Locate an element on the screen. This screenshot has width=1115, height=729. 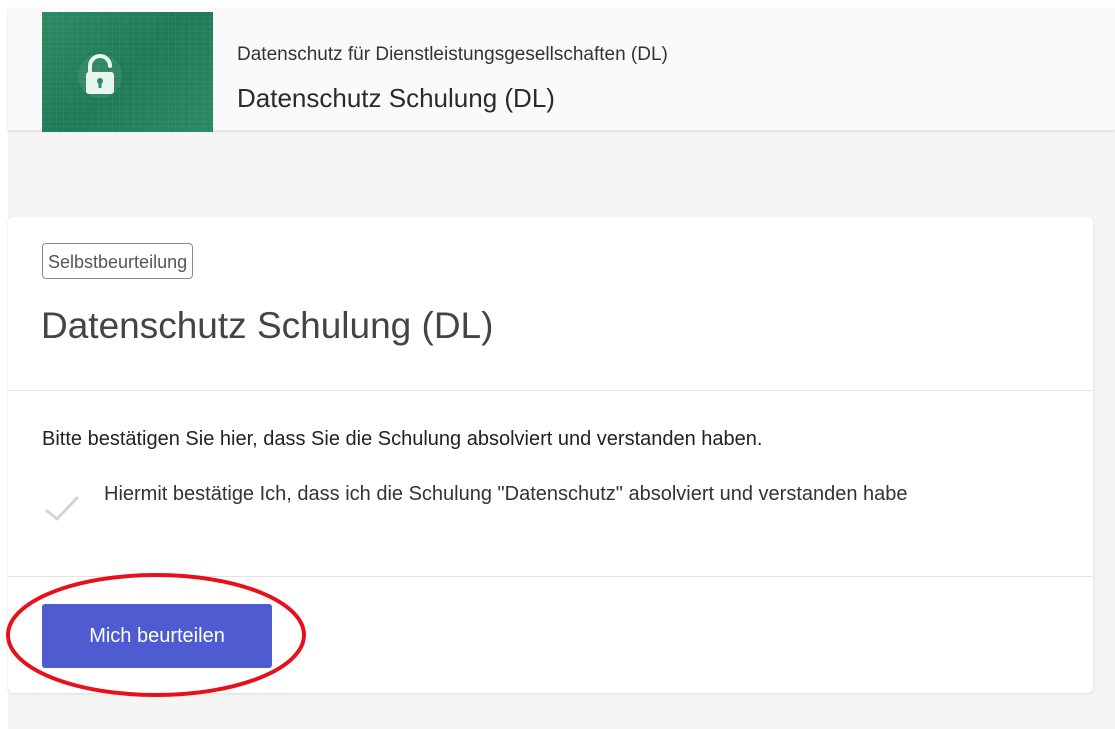
assessment-title: Datenschutz Schulung (DL) is located at coordinates (267, 325).